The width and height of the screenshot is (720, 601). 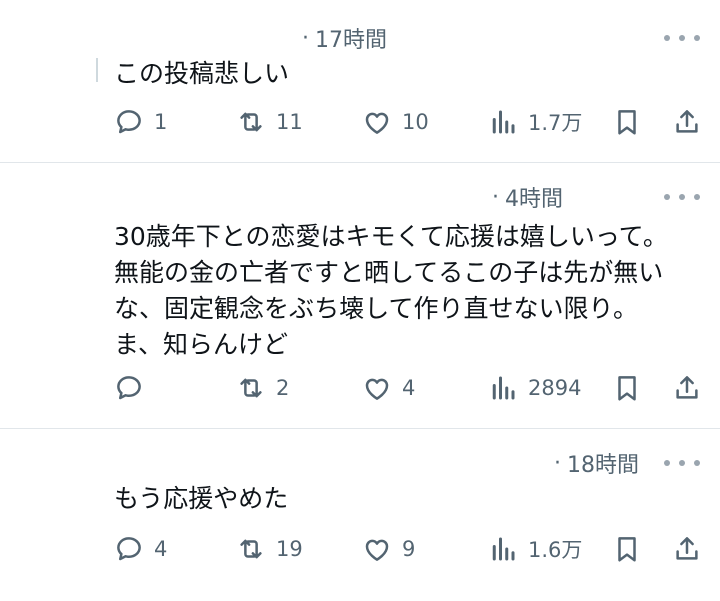 What do you see at coordinates (289, 549) in the screenshot?
I see `repost-count: 19` at bounding box center [289, 549].